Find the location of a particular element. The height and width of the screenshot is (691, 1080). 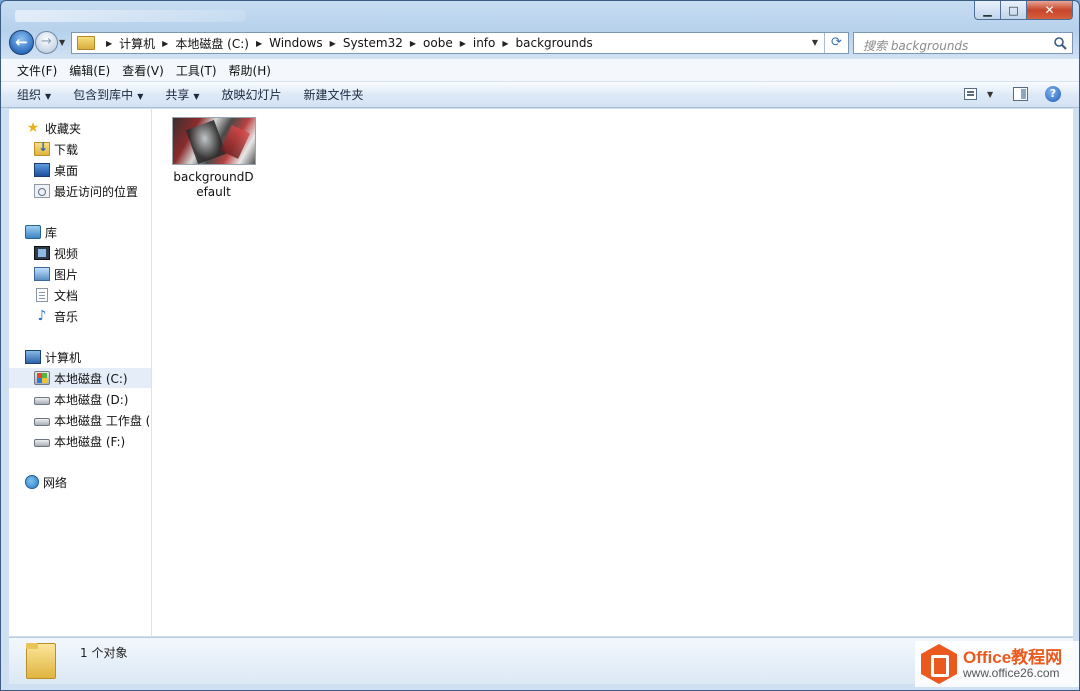

maximize-button: □ is located at coordinates (1014, 10).